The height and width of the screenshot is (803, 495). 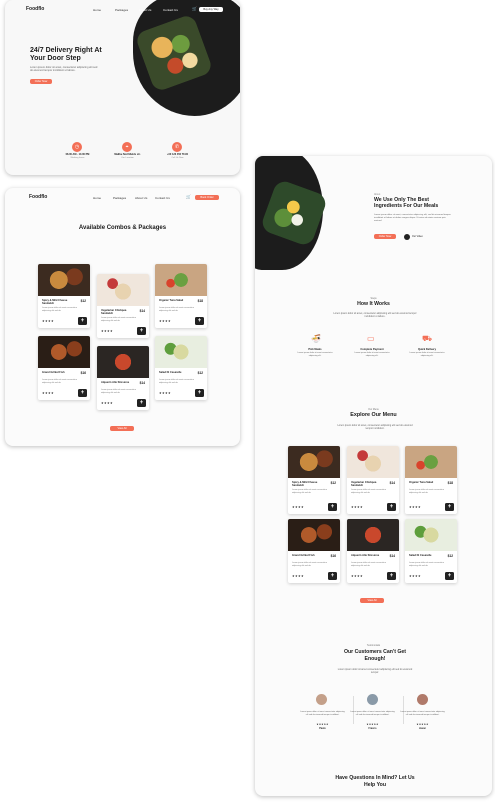 I want to click on menu-view-all-button: View All, so click(x=372, y=600).